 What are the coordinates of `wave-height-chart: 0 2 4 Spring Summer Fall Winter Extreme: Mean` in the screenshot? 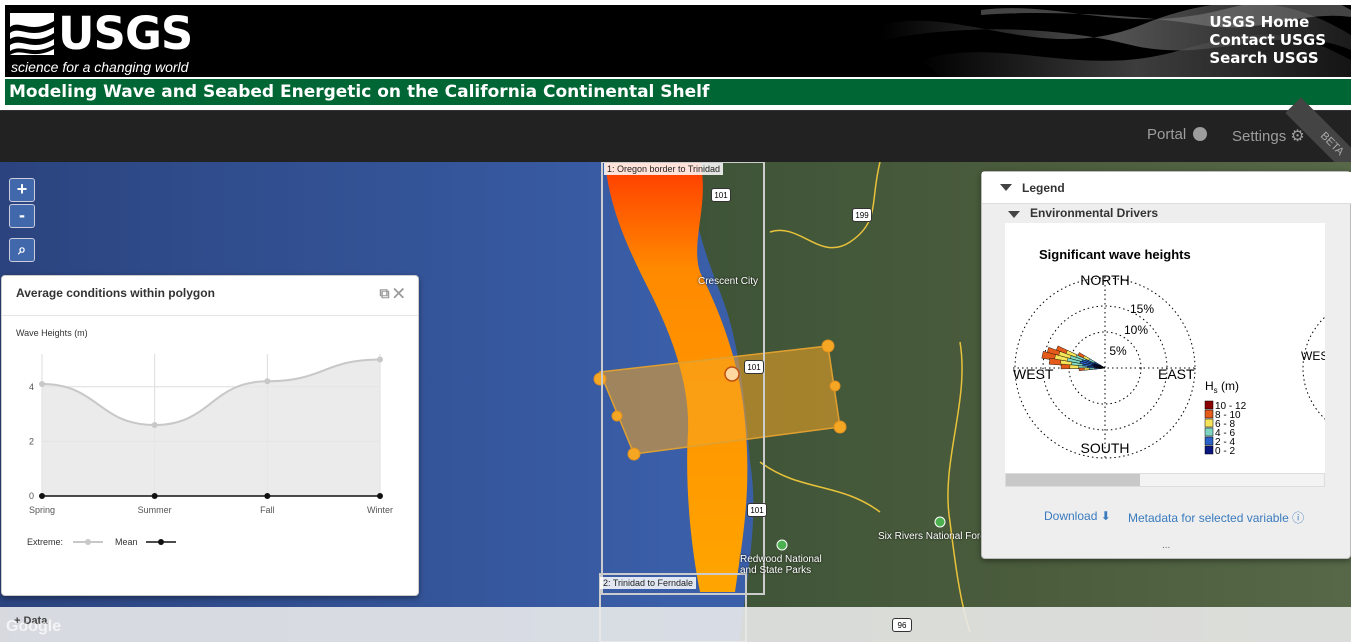 It's located at (210, 450).